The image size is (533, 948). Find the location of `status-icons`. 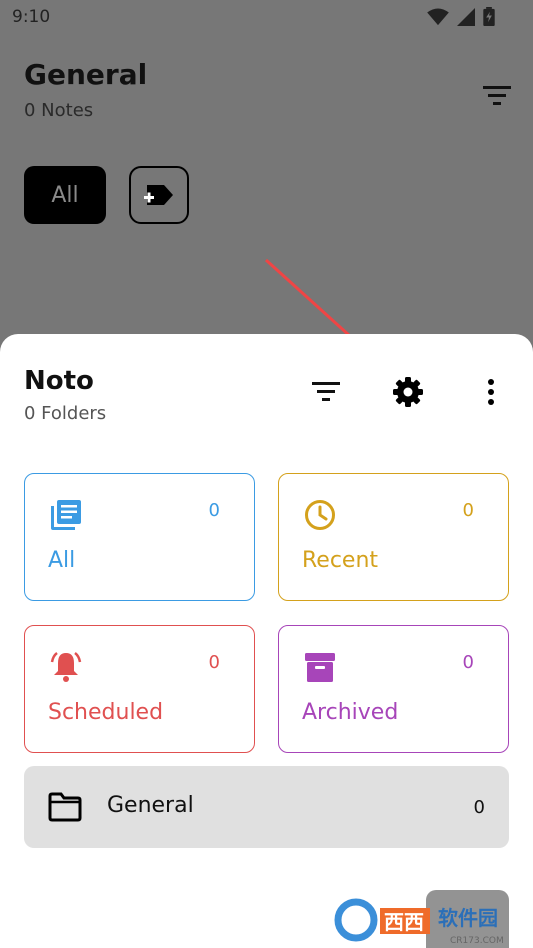

status-icons is located at coordinates (461, 16).